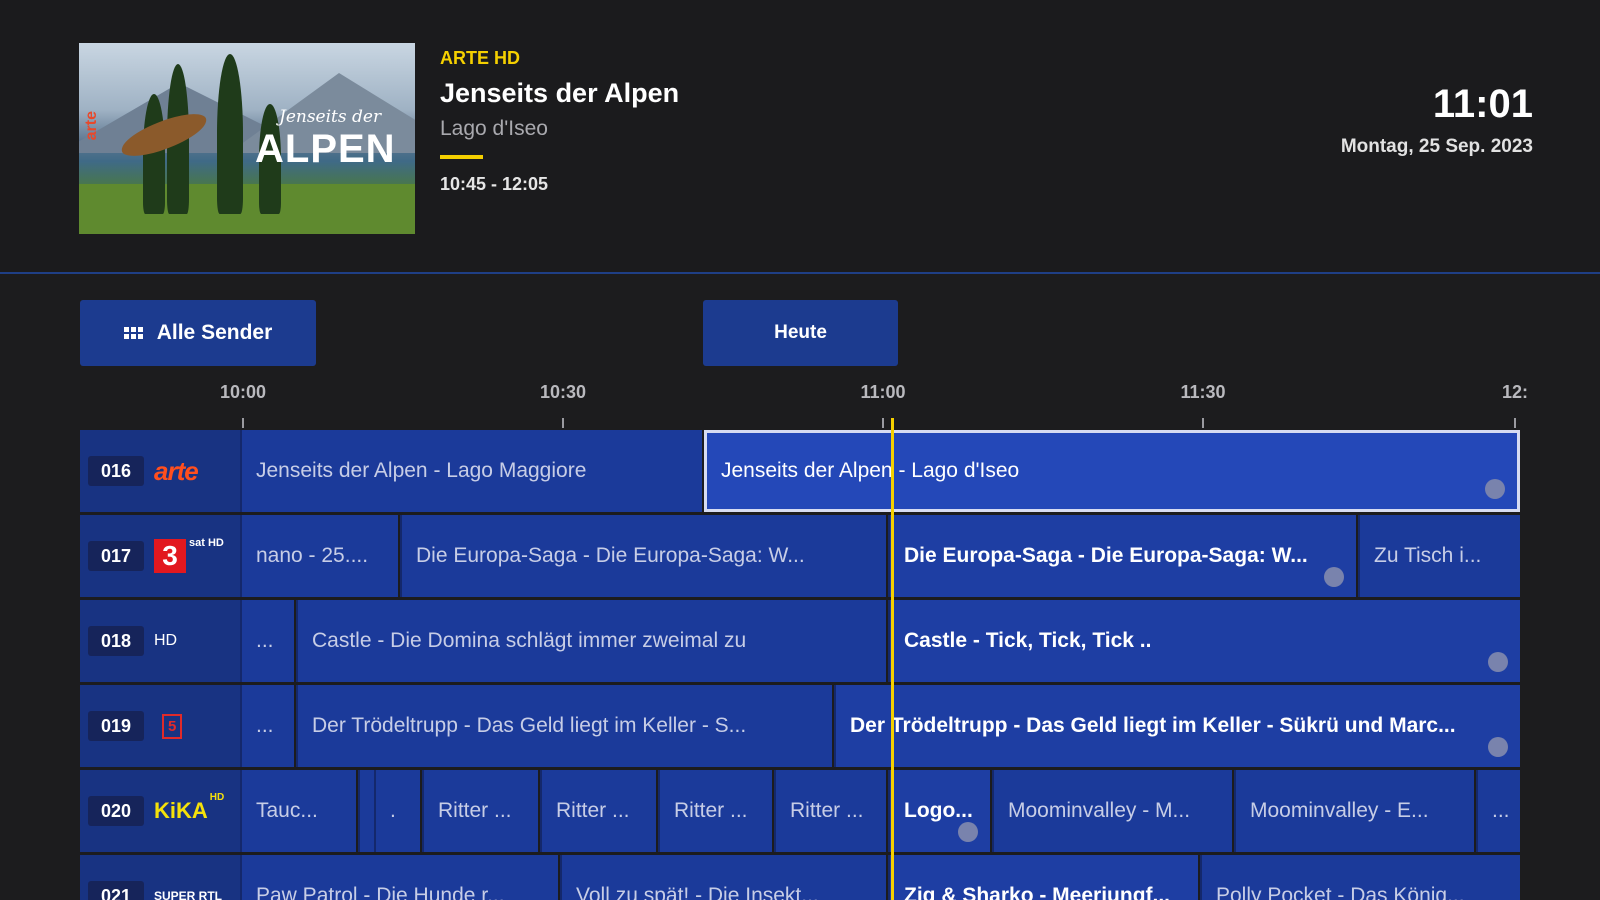 Image resolution: width=1600 pixels, height=900 pixels. I want to click on program-title: Jenseits der Alpen - Lago d'Iseo, so click(870, 470).